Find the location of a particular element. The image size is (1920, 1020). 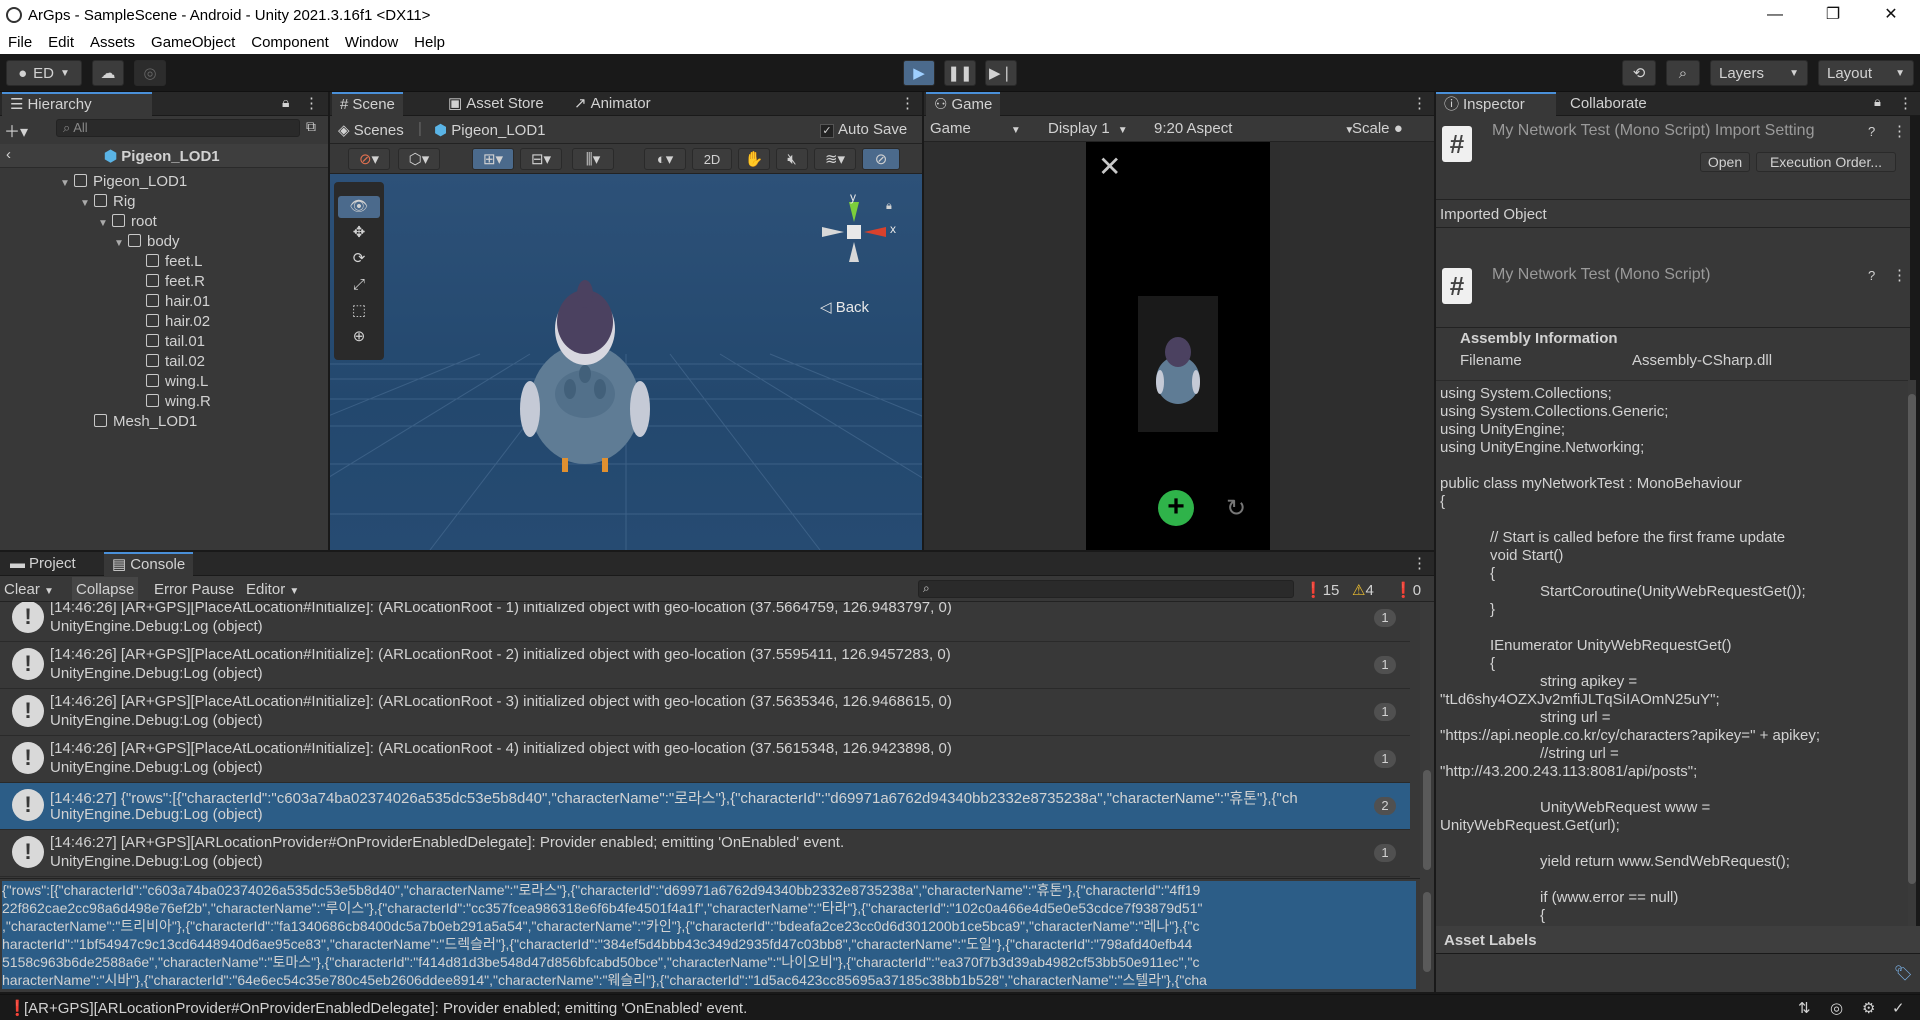

hierarchy-item: ▼ root is located at coordinates (127, 222).